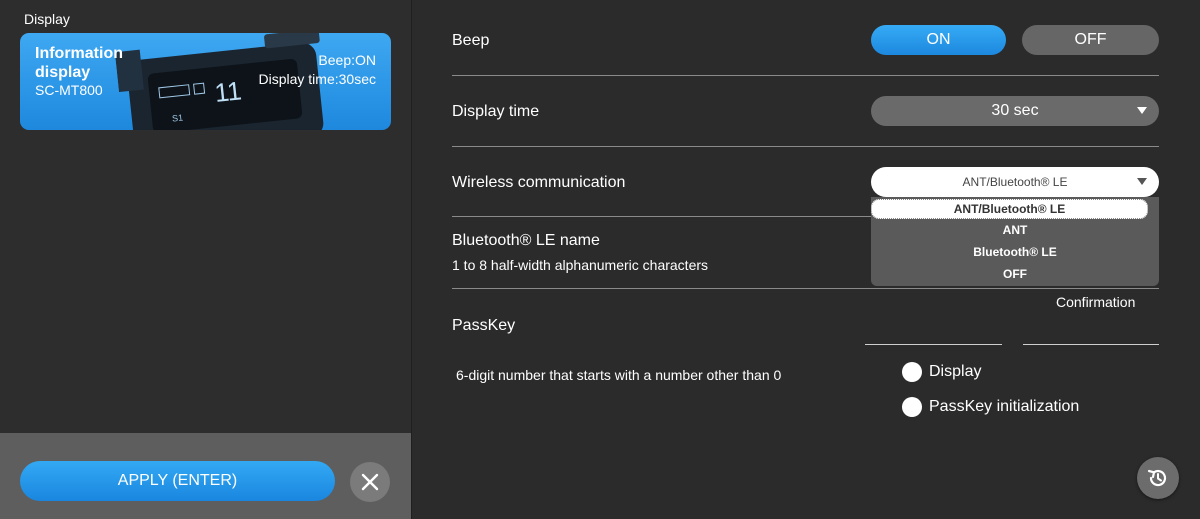 This screenshot has height=519, width=1200. What do you see at coordinates (177, 481) in the screenshot?
I see `apply-button: APPLY (ENTER)` at bounding box center [177, 481].